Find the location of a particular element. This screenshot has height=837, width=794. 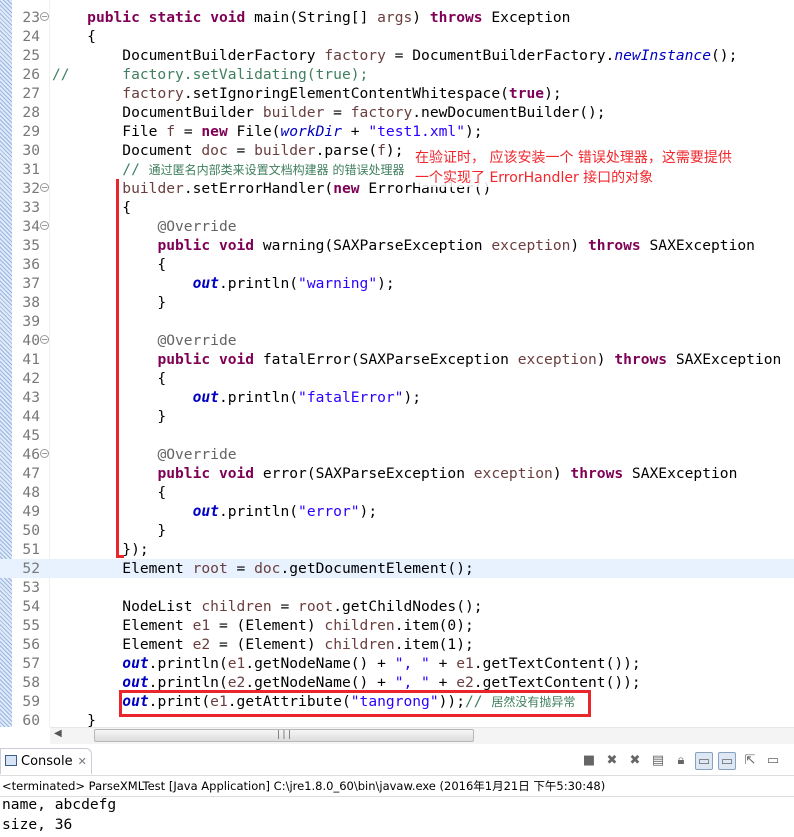

code-line: 40− @Override is located at coordinates (397, 340).